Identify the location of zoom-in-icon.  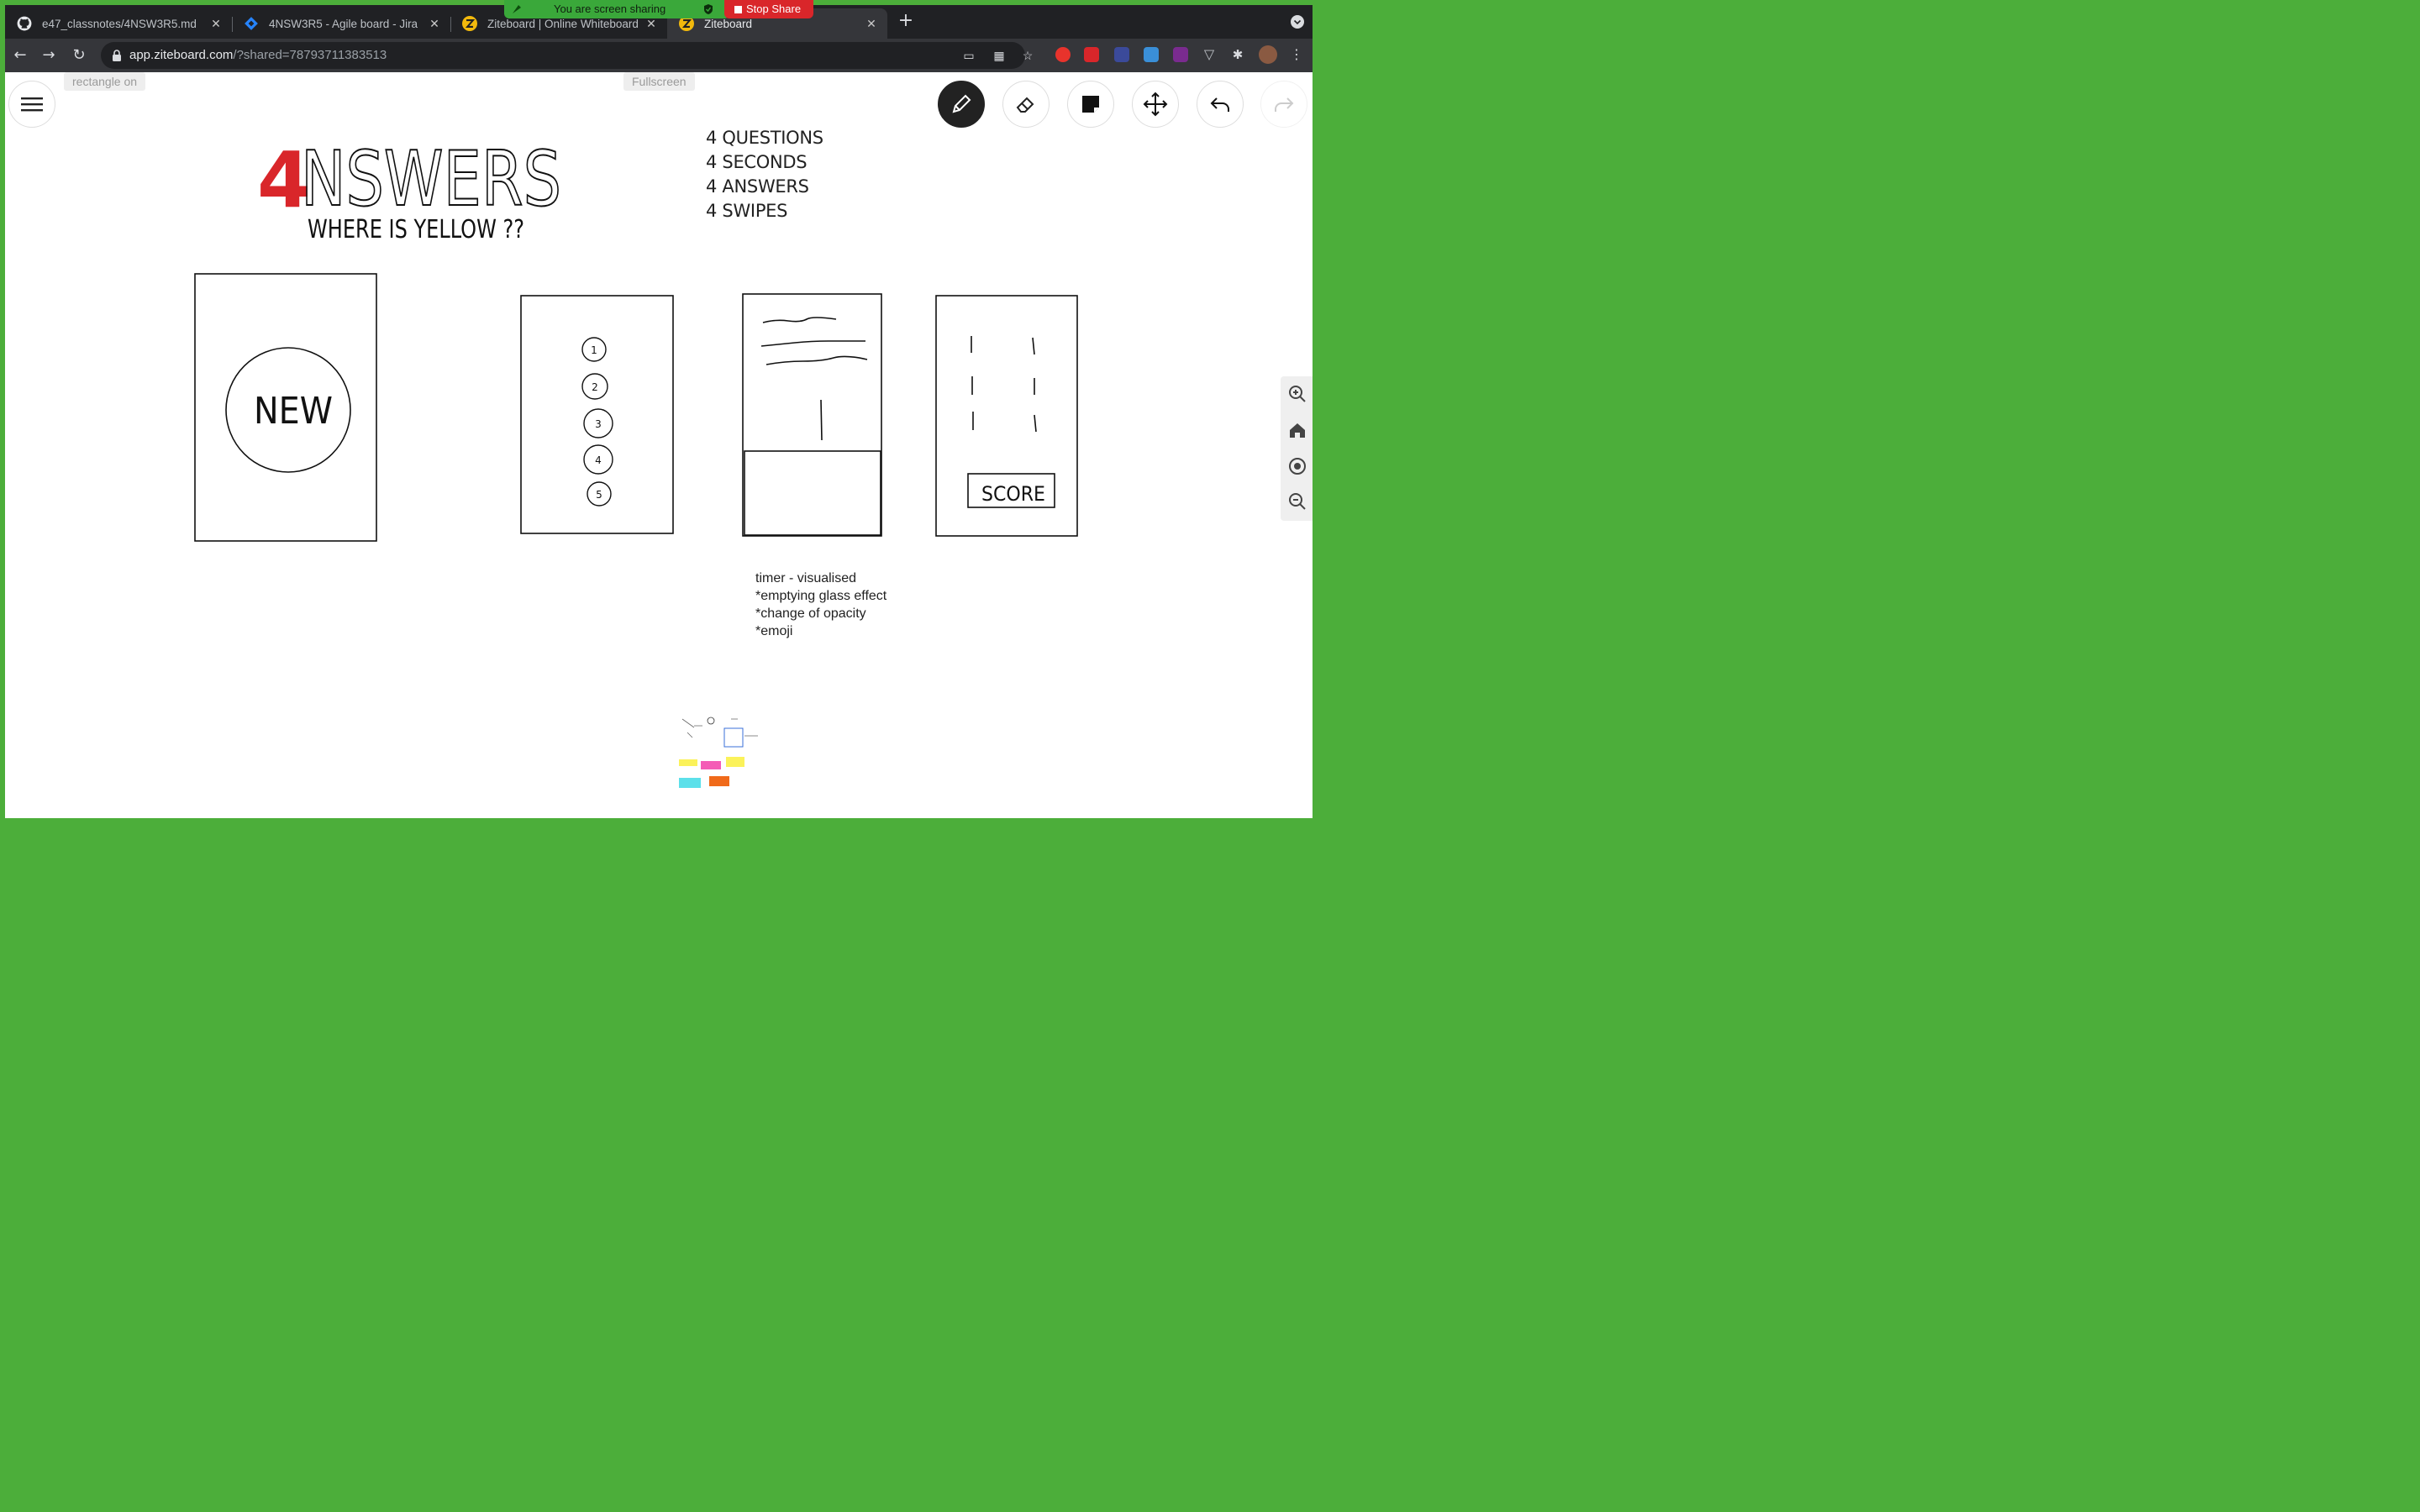
(1297, 394).